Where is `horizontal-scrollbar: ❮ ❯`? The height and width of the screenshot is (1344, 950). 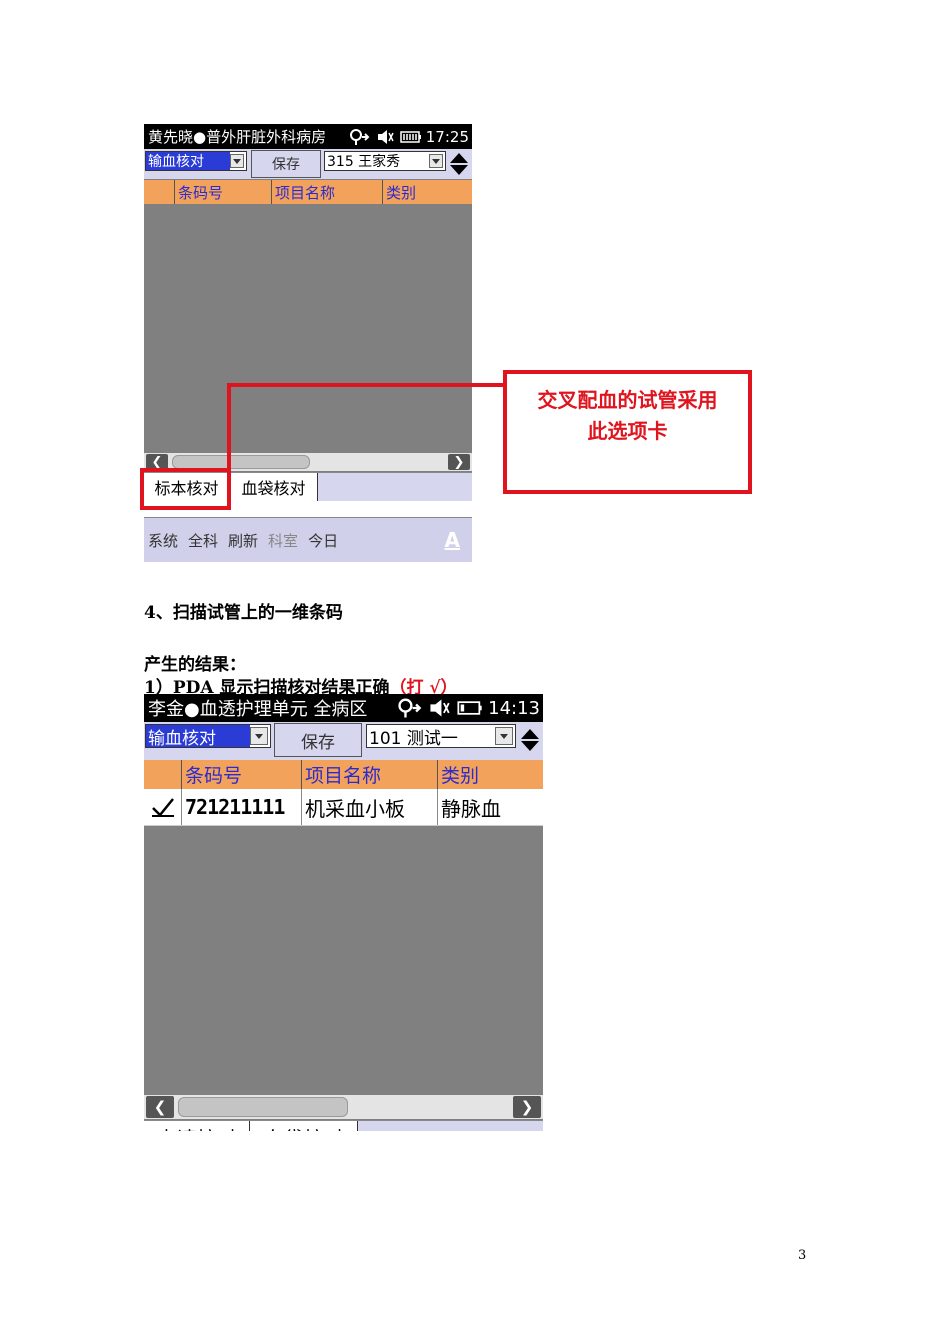
horizontal-scrollbar: ❮ ❯ is located at coordinates (343, 1107).